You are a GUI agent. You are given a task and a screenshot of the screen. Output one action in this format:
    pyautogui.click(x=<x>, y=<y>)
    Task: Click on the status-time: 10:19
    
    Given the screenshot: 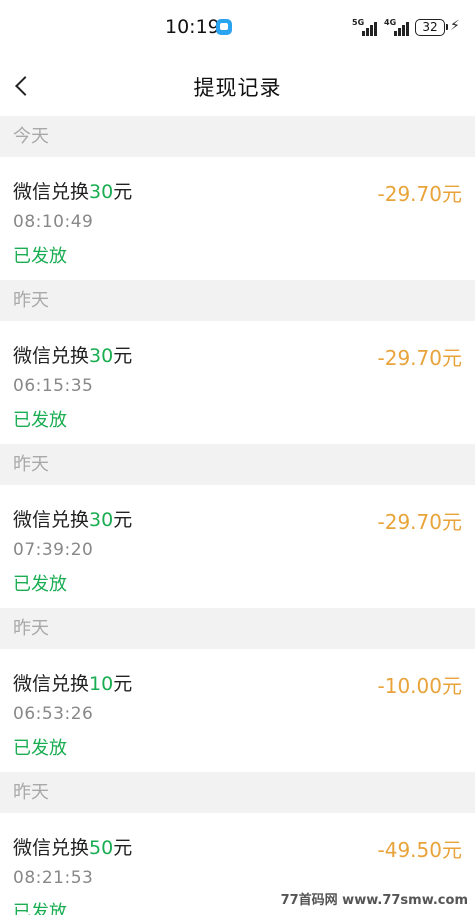 What is the action you would take?
    pyautogui.click(x=192, y=27)
    